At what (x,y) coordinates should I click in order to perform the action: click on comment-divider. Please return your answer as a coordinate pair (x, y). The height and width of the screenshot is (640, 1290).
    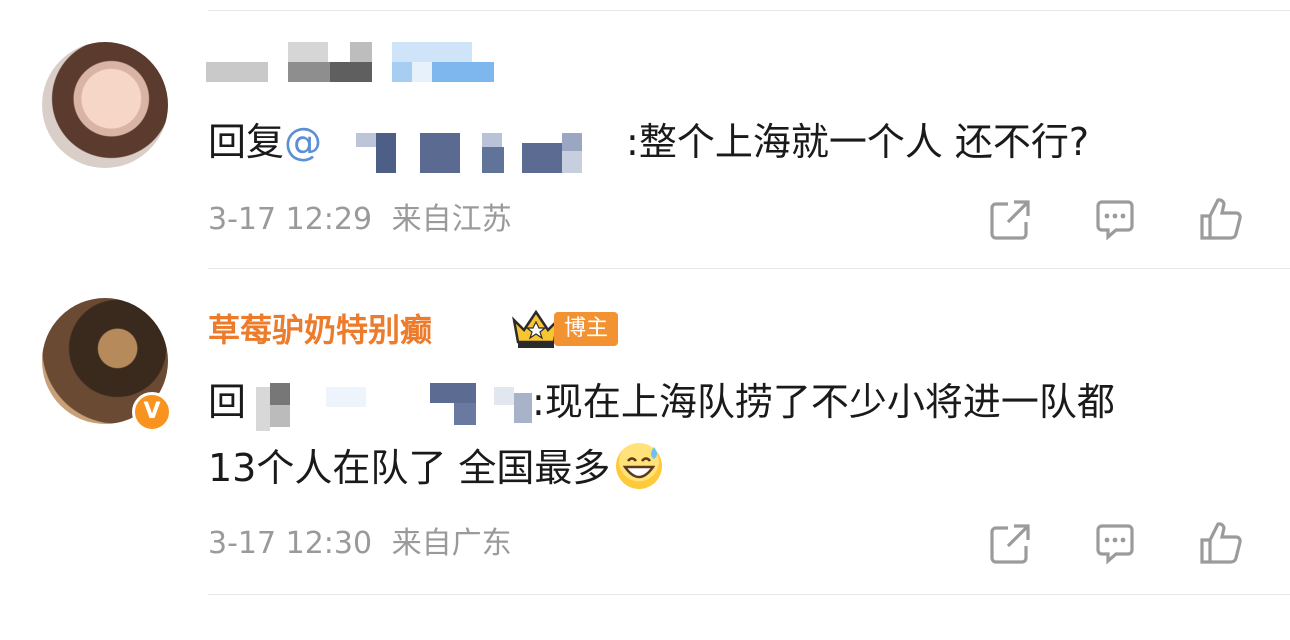
    Looking at the image, I should click on (749, 268).